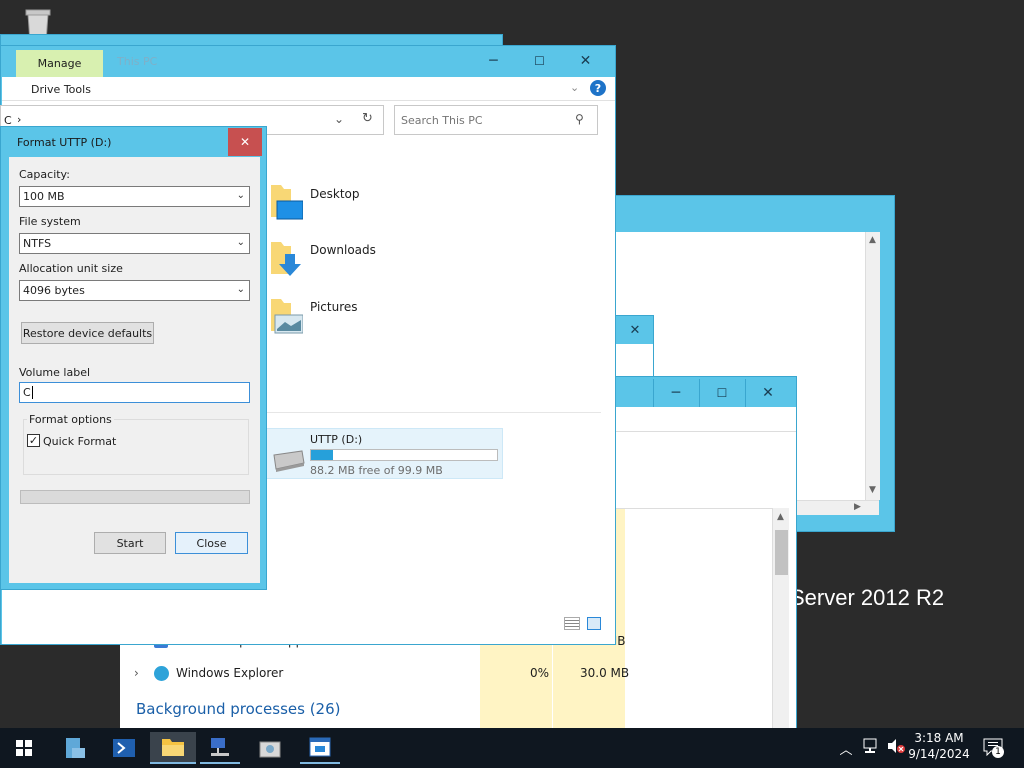 This screenshot has width=1024, height=768. Describe the element at coordinates (939, 754) in the screenshot. I see `clock-date: 9/14/2024` at that location.